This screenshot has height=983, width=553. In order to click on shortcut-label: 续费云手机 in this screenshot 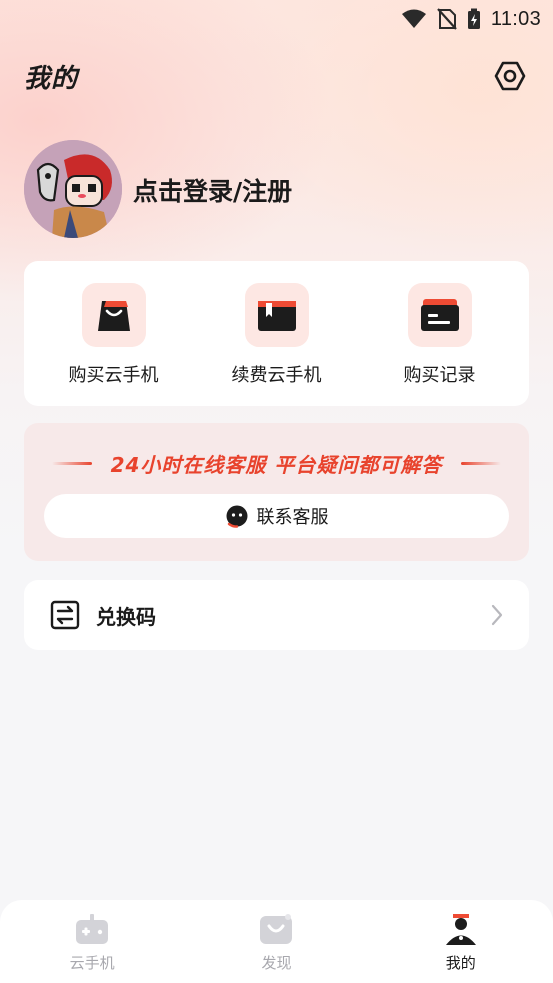, I will do `click(276, 375)`.